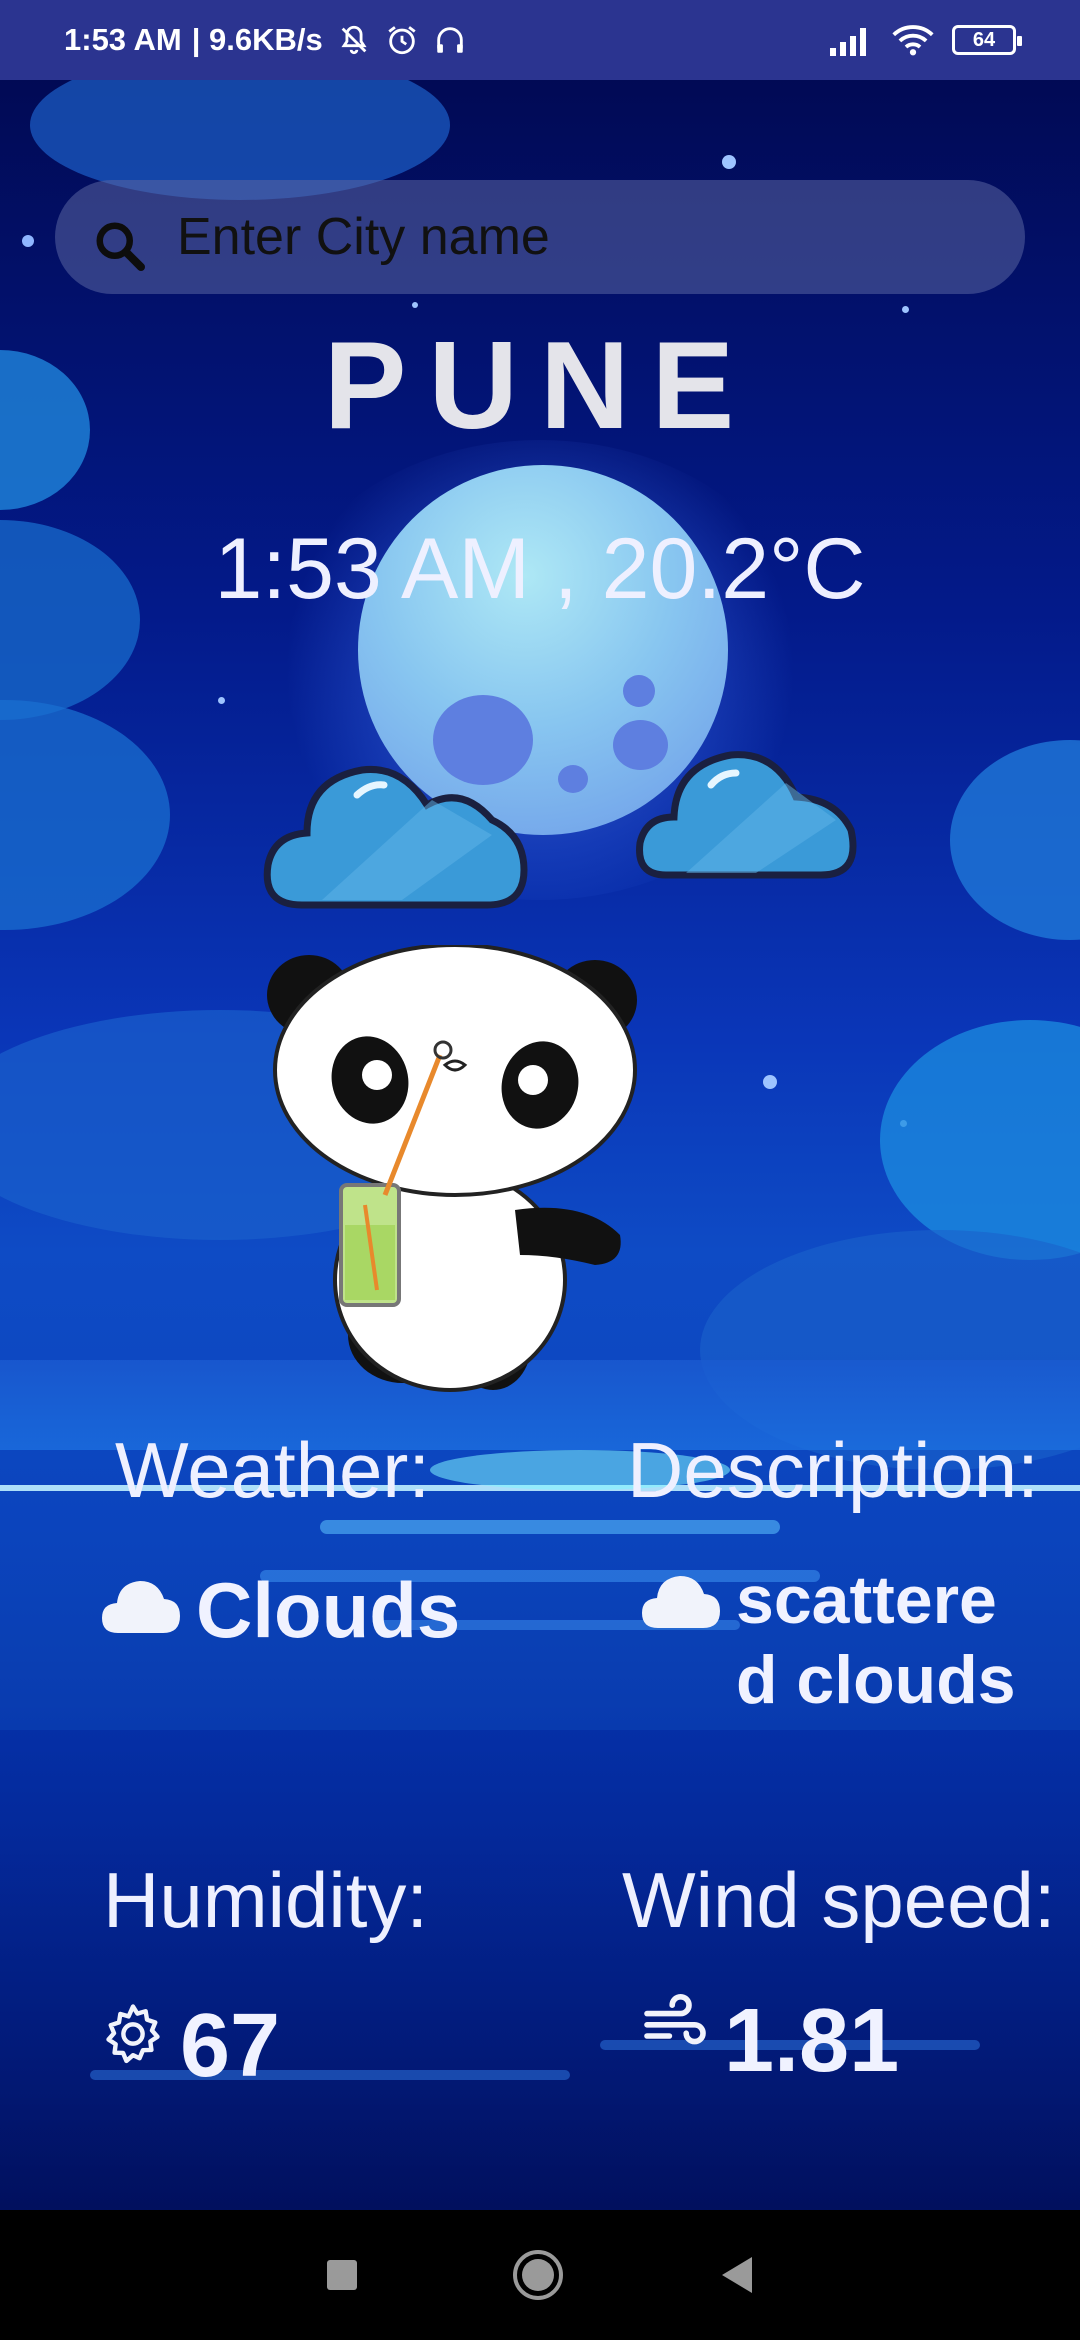  I want to click on gear-icon, so click(133, 2034).